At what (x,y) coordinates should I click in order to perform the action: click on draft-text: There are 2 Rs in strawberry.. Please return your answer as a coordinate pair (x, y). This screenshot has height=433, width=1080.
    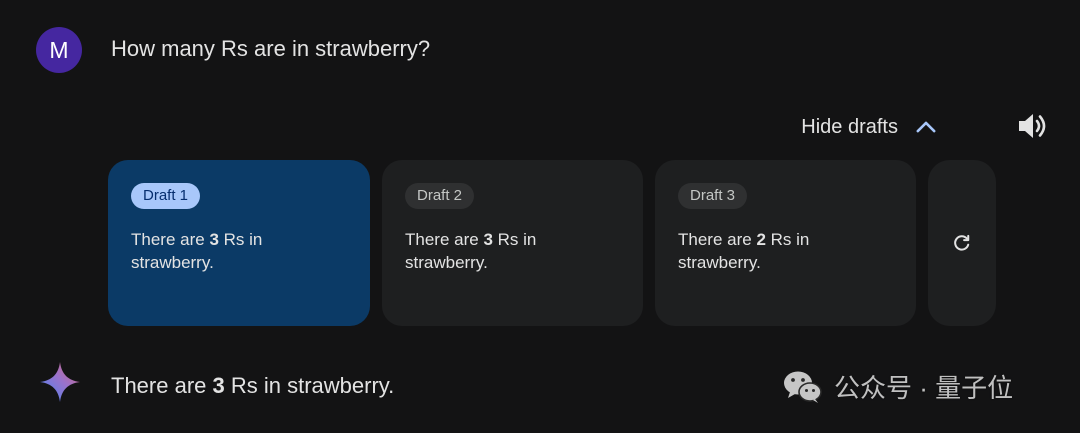
    Looking at the image, I should click on (744, 251).